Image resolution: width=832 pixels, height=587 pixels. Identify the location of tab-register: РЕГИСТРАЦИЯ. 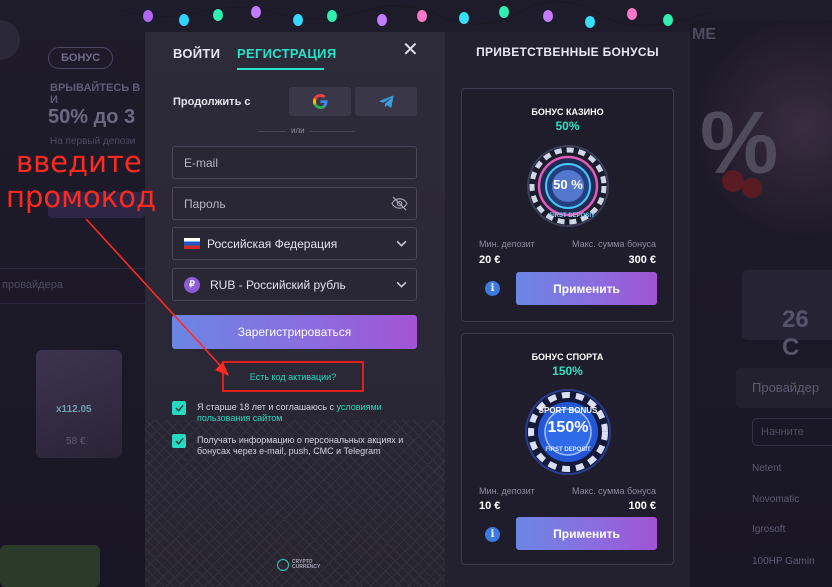
(286, 53).